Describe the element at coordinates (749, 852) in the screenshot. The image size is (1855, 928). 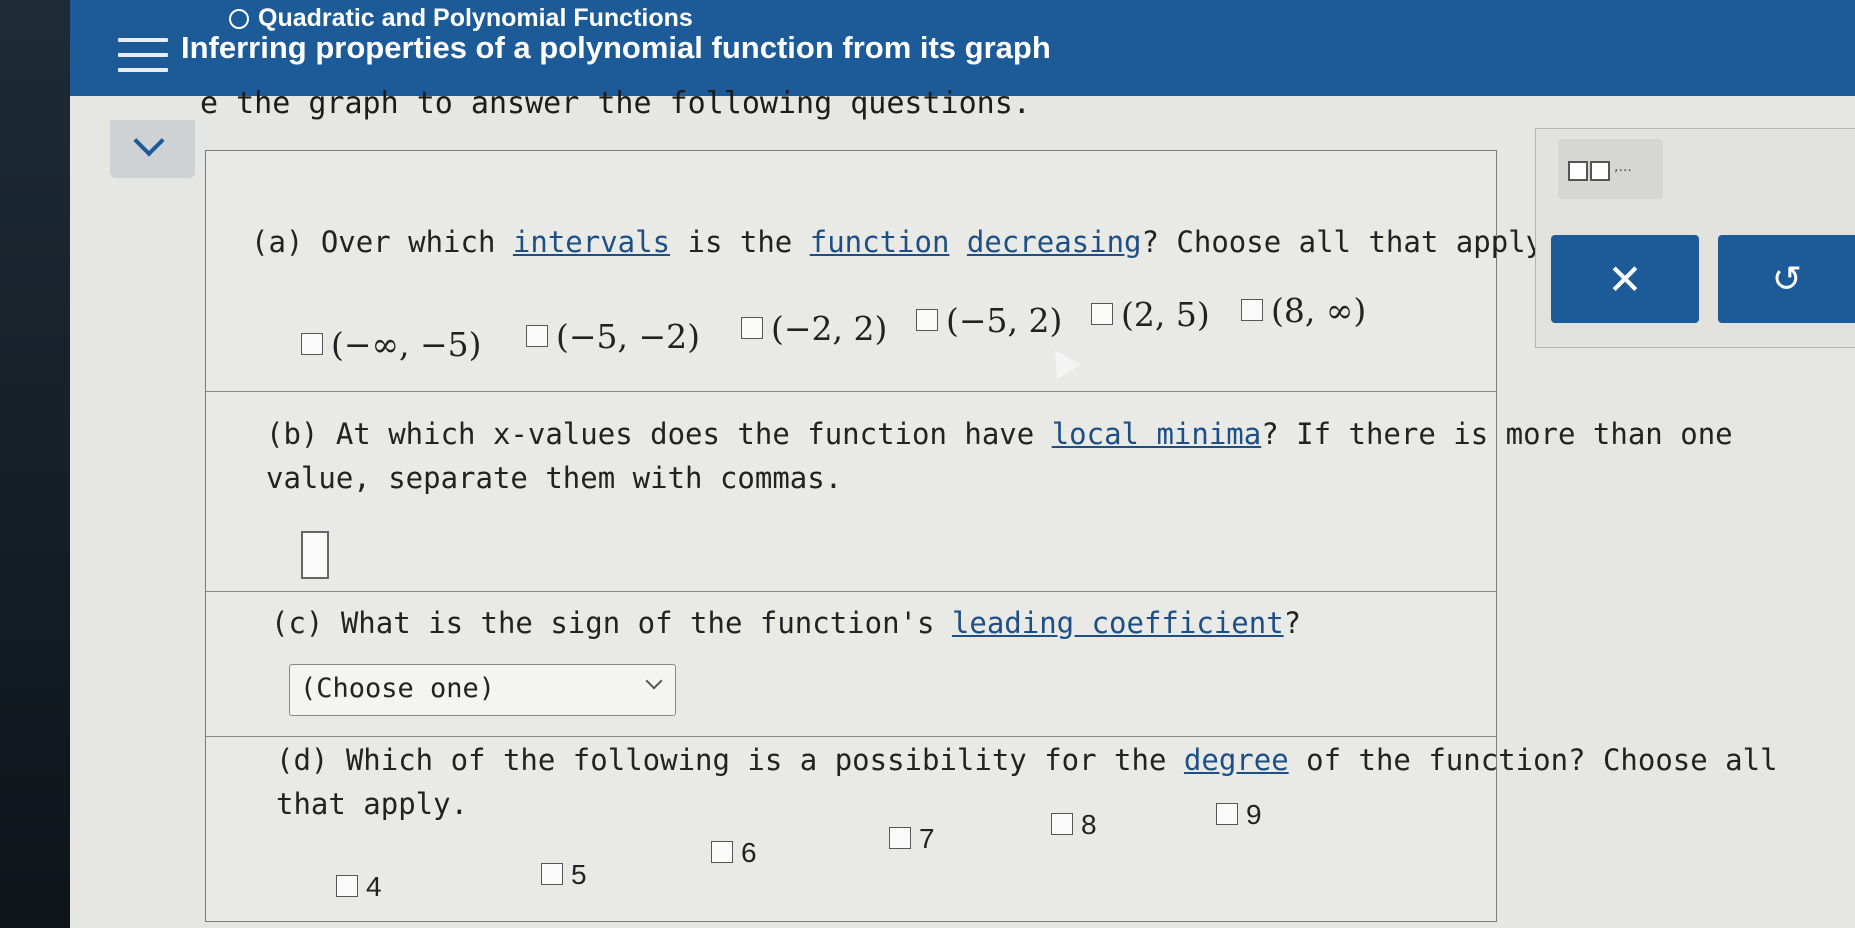
I see `degree-label: 6` at that location.